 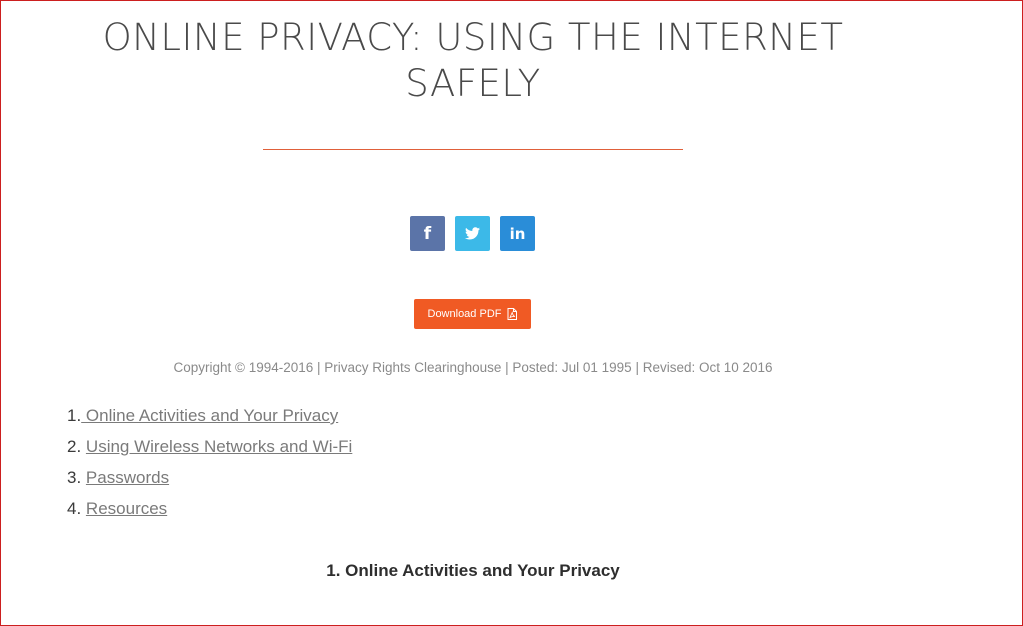 What do you see at coordinates (473, 570) in the screenshot?
I see `section-heading: 1. Online Activities and Your Privacy` at bounding box center [473, 570].